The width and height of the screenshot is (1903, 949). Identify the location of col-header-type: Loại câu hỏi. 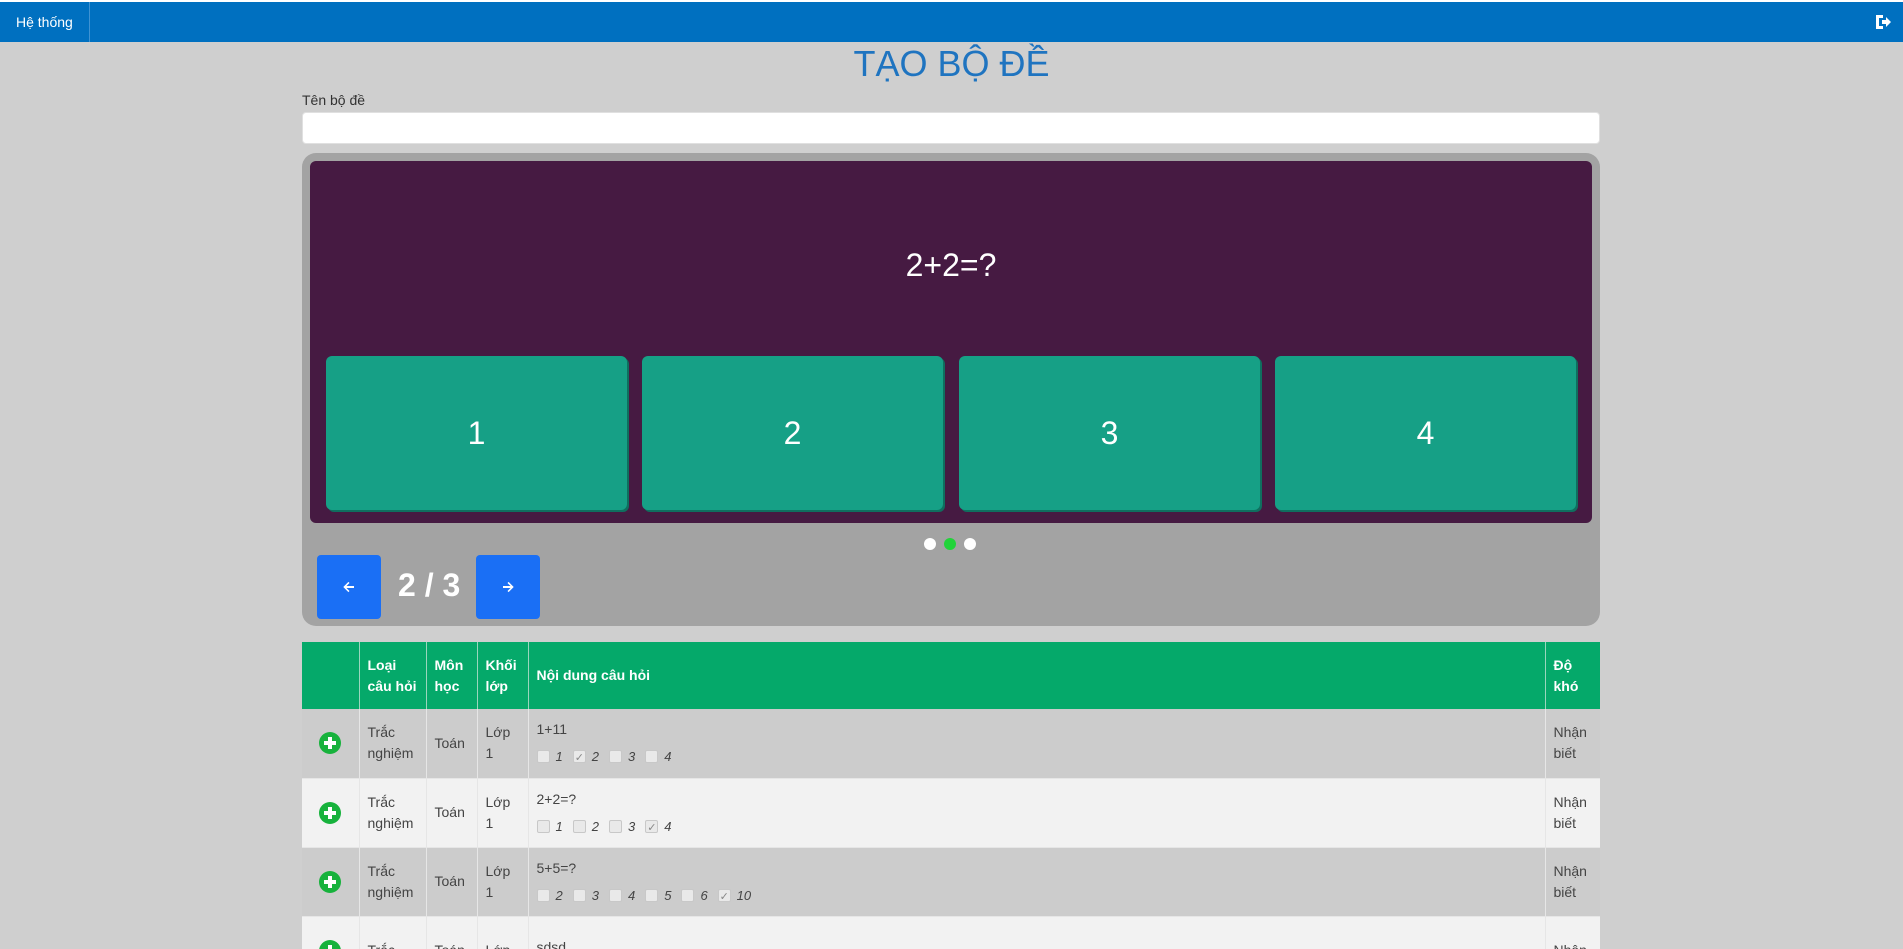
(393, 675).